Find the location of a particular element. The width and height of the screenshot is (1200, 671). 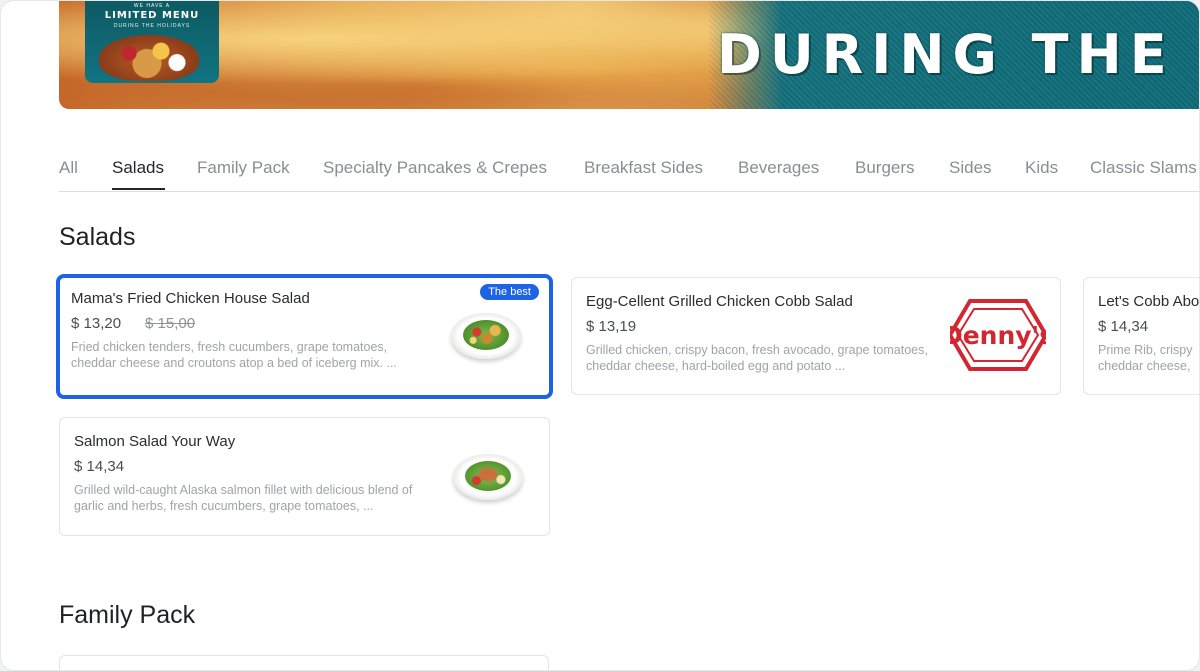

tab-salads: Salads is located at coordinates (138, 168).